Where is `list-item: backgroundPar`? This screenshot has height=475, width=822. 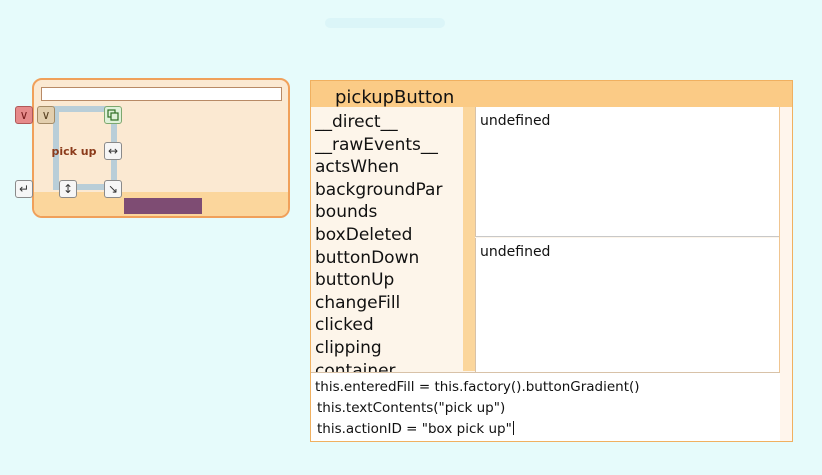
list-item: backgroundPar is located at coordinates (389, 190).